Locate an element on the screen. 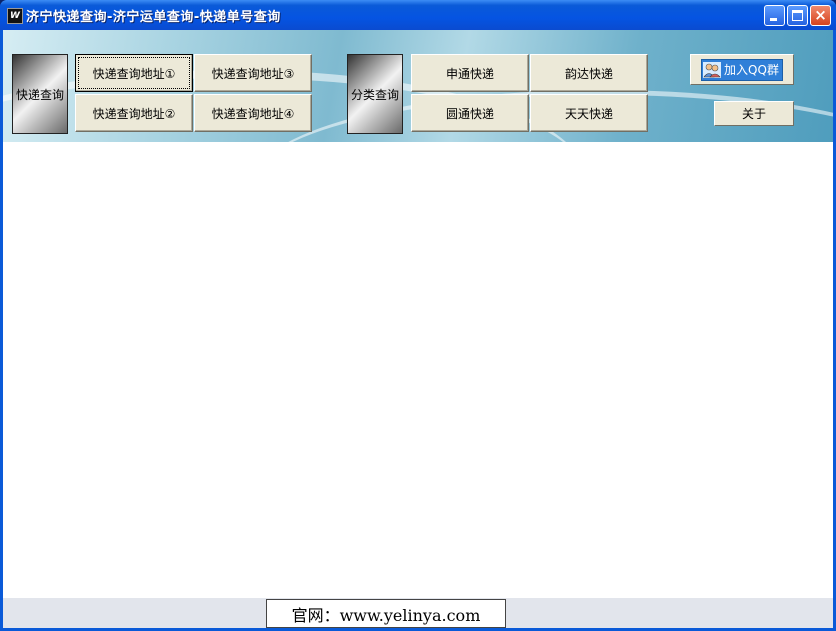 This screenshot has width=836, height=631. minimize-icon is located at coordinates (773, 19).